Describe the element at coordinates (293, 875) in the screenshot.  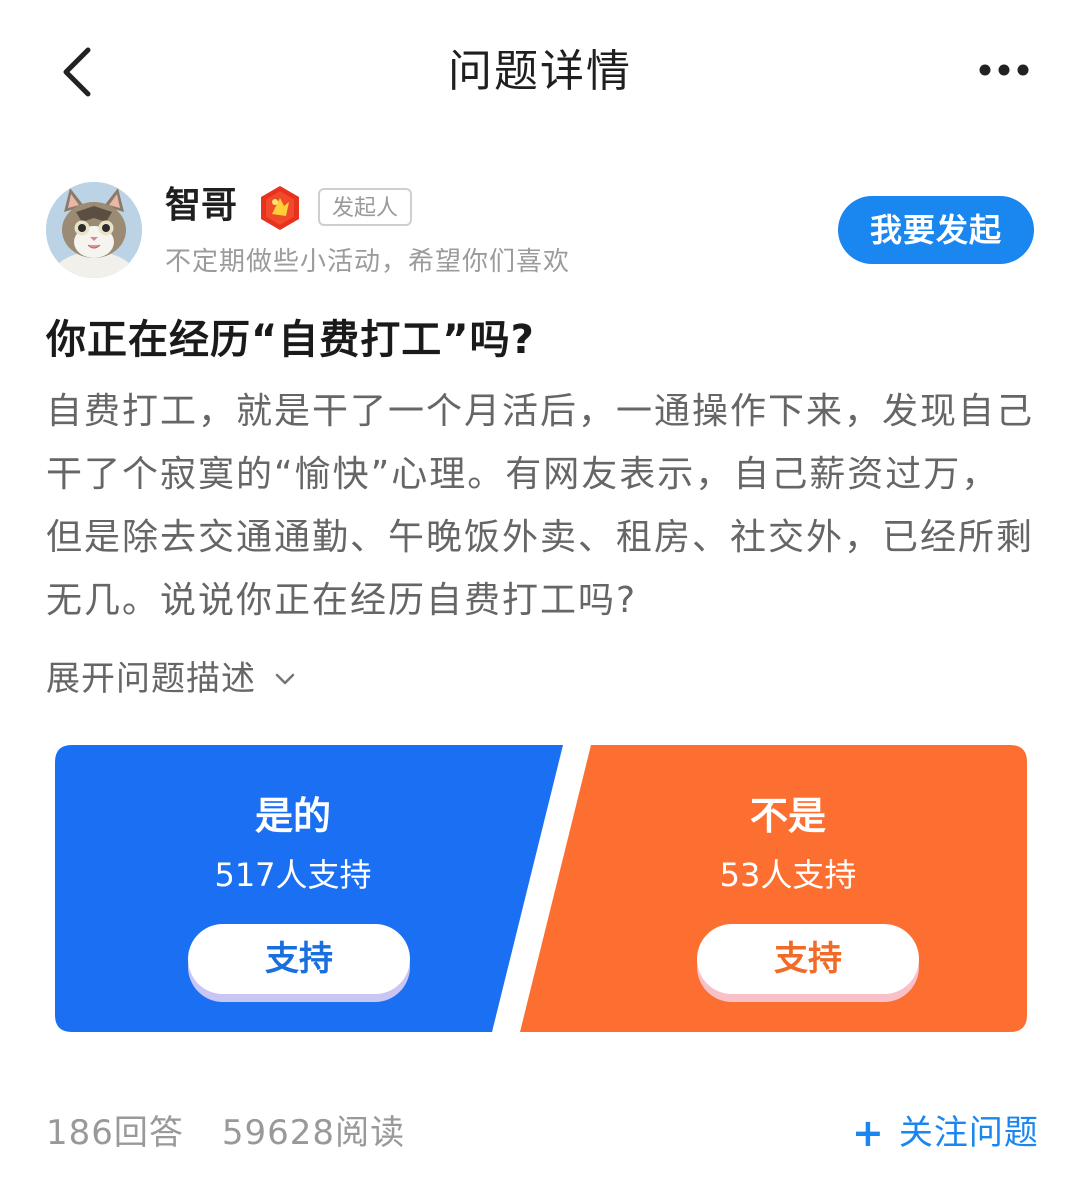
I see `vote-option-yes-count: 517人支持` at that location.